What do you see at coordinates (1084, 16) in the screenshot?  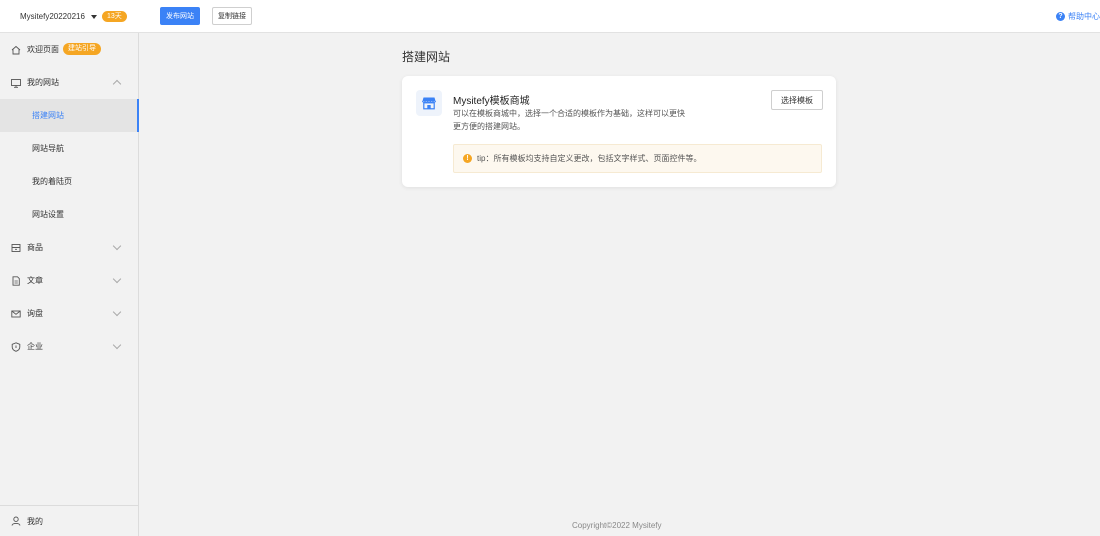 I see `help-center-label: 帮助中心` at bounding box center [1084, 16].